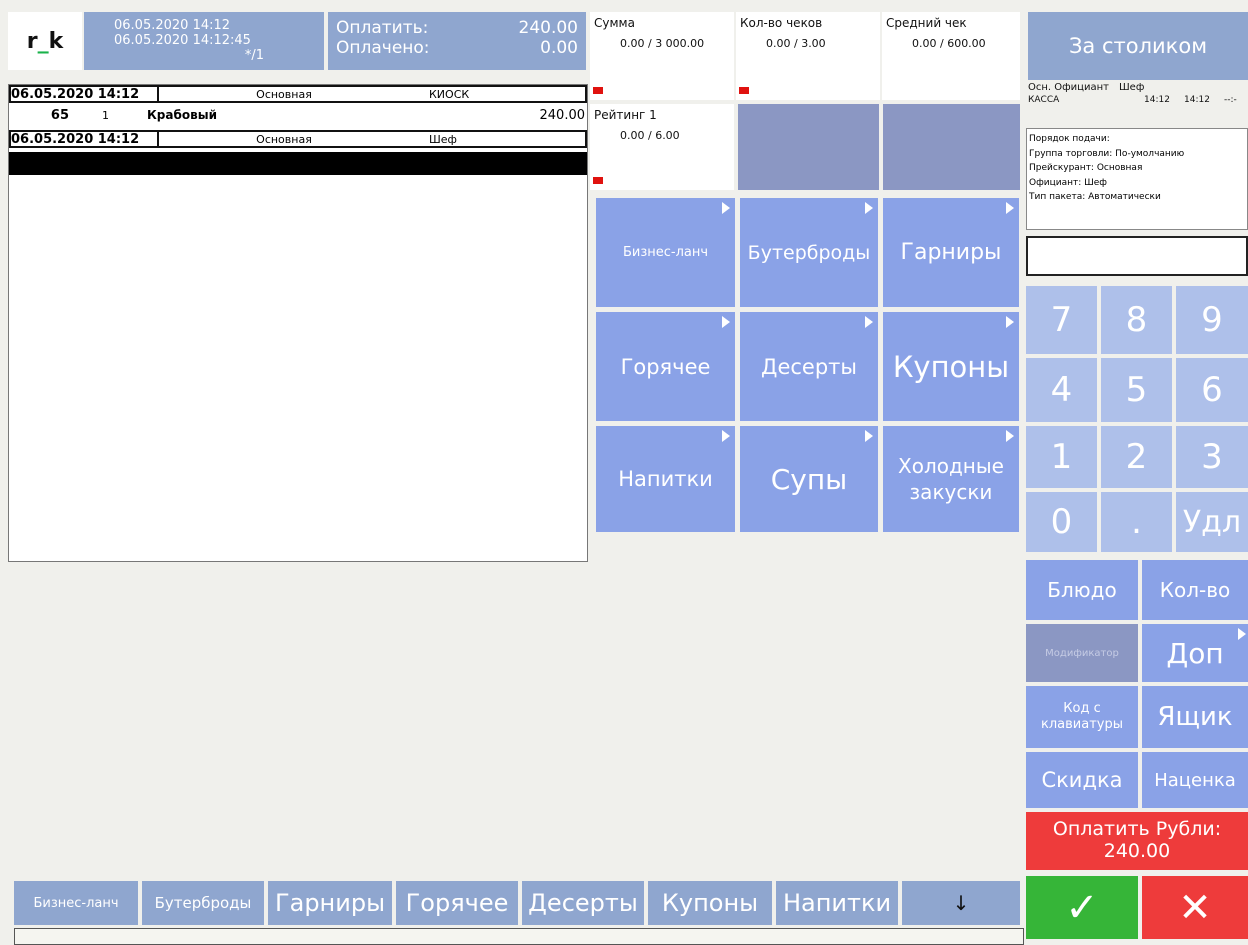 The height and width of the screenshot is (945, 1248). What do you see at coordinates (182, 40) in the screenshot?
I see `current-time: 06.05.2020 14:12:45` at bounding box center [182, 40].